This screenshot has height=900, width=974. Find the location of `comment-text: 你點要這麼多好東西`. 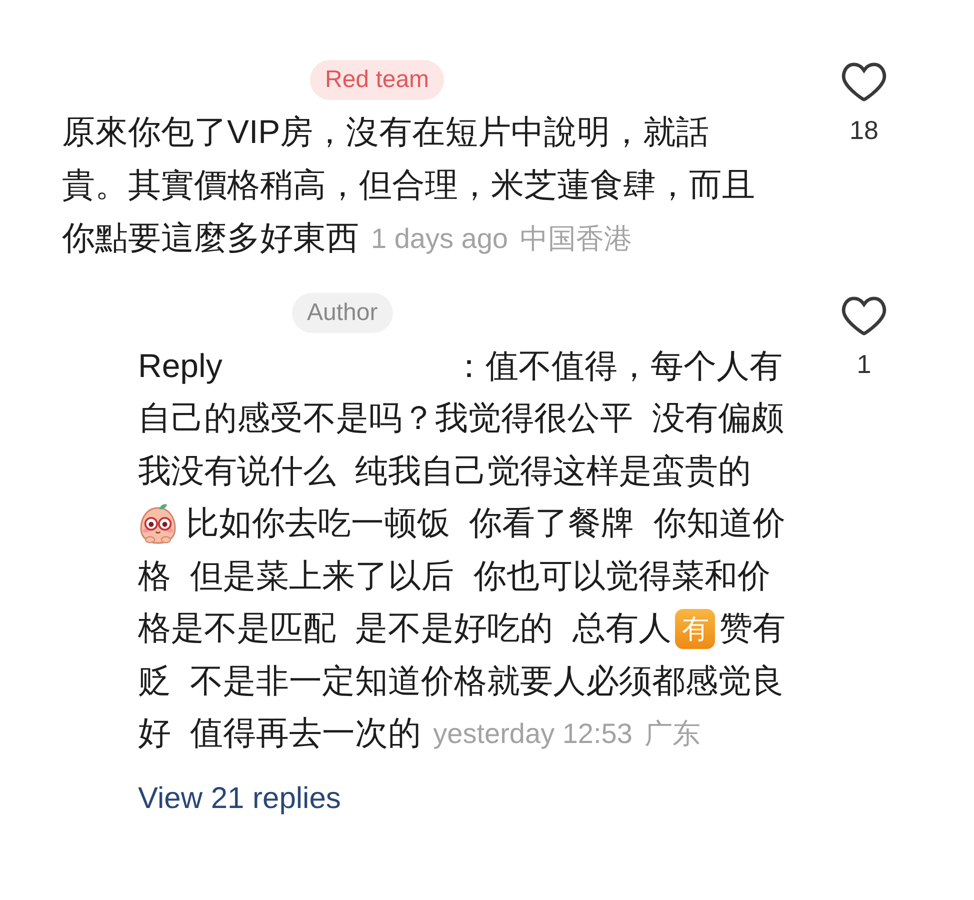

comment-text: 你點要這麼多好東西 is located at coordinates (210, 238).